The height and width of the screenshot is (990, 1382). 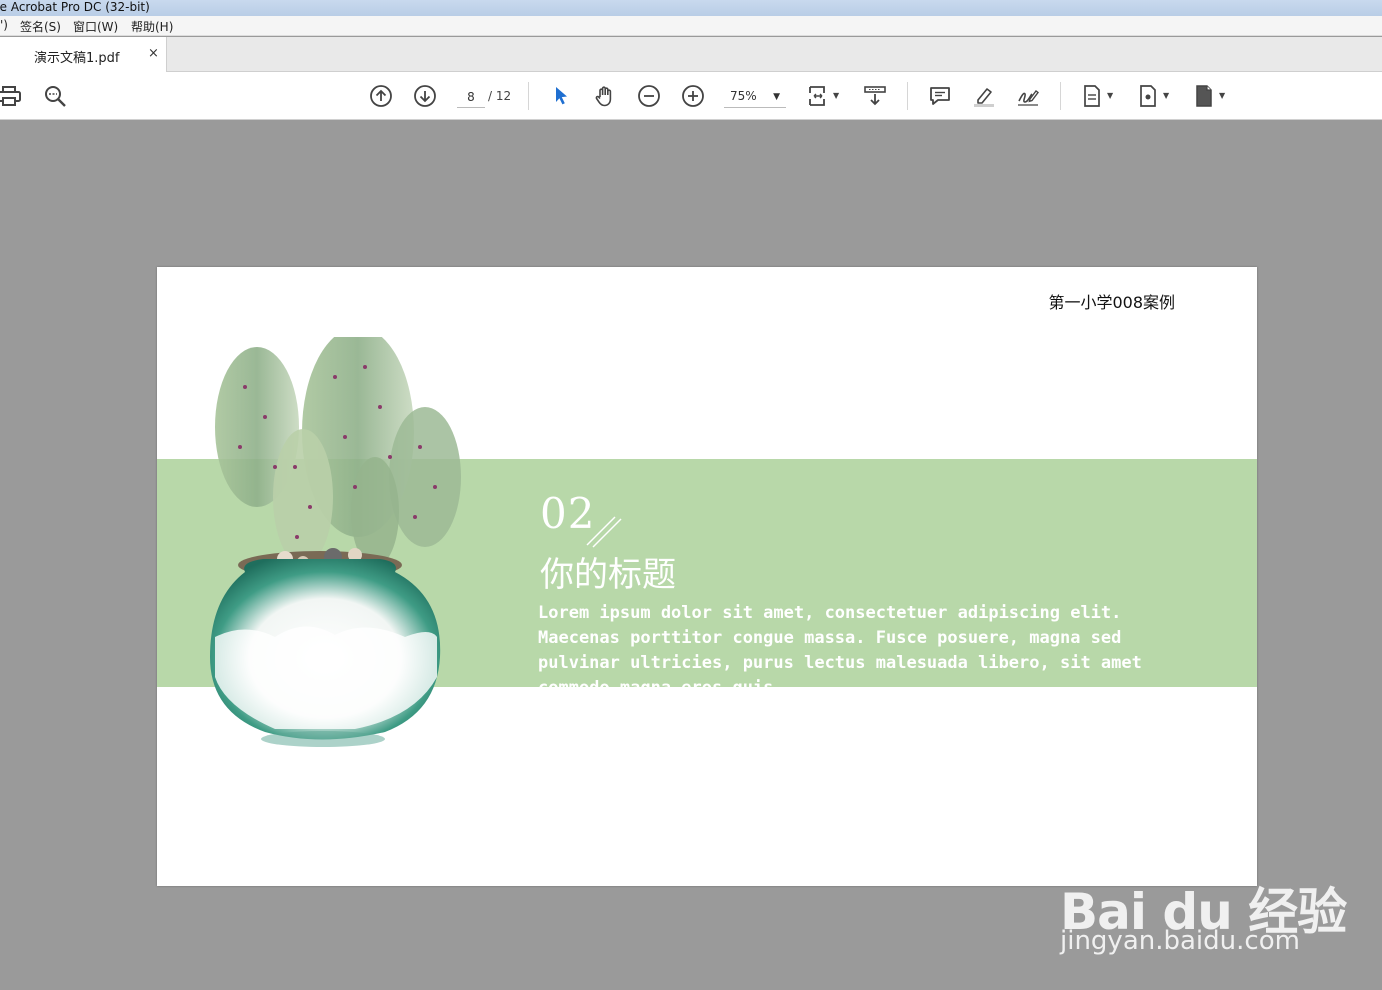 I want to click on scroll-mode-icon, so click(x=875, y=96).